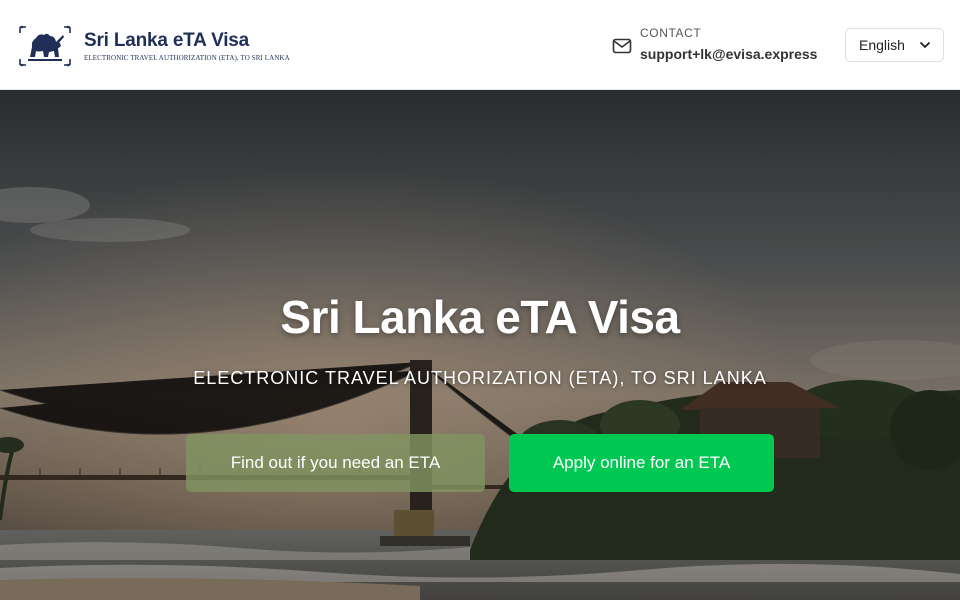  What do you see at coordinates (728, 54) in the screenshot?
I see `contact-email-link: support+lk@evisa.express` at bounding box center [728, 54].